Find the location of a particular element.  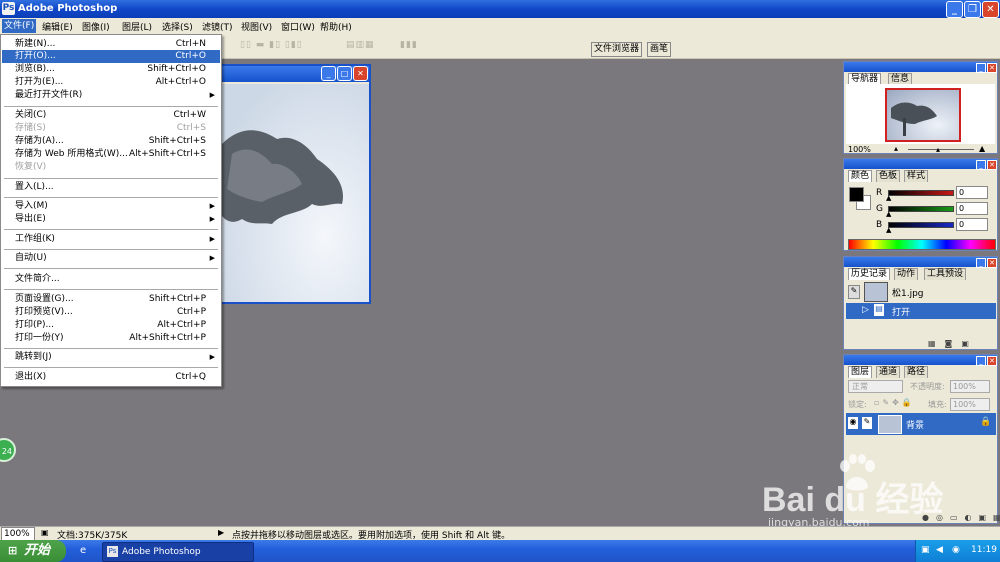

file-menu-item: 关闭(C) Ctrl+W is located at coordinates (111, 115).